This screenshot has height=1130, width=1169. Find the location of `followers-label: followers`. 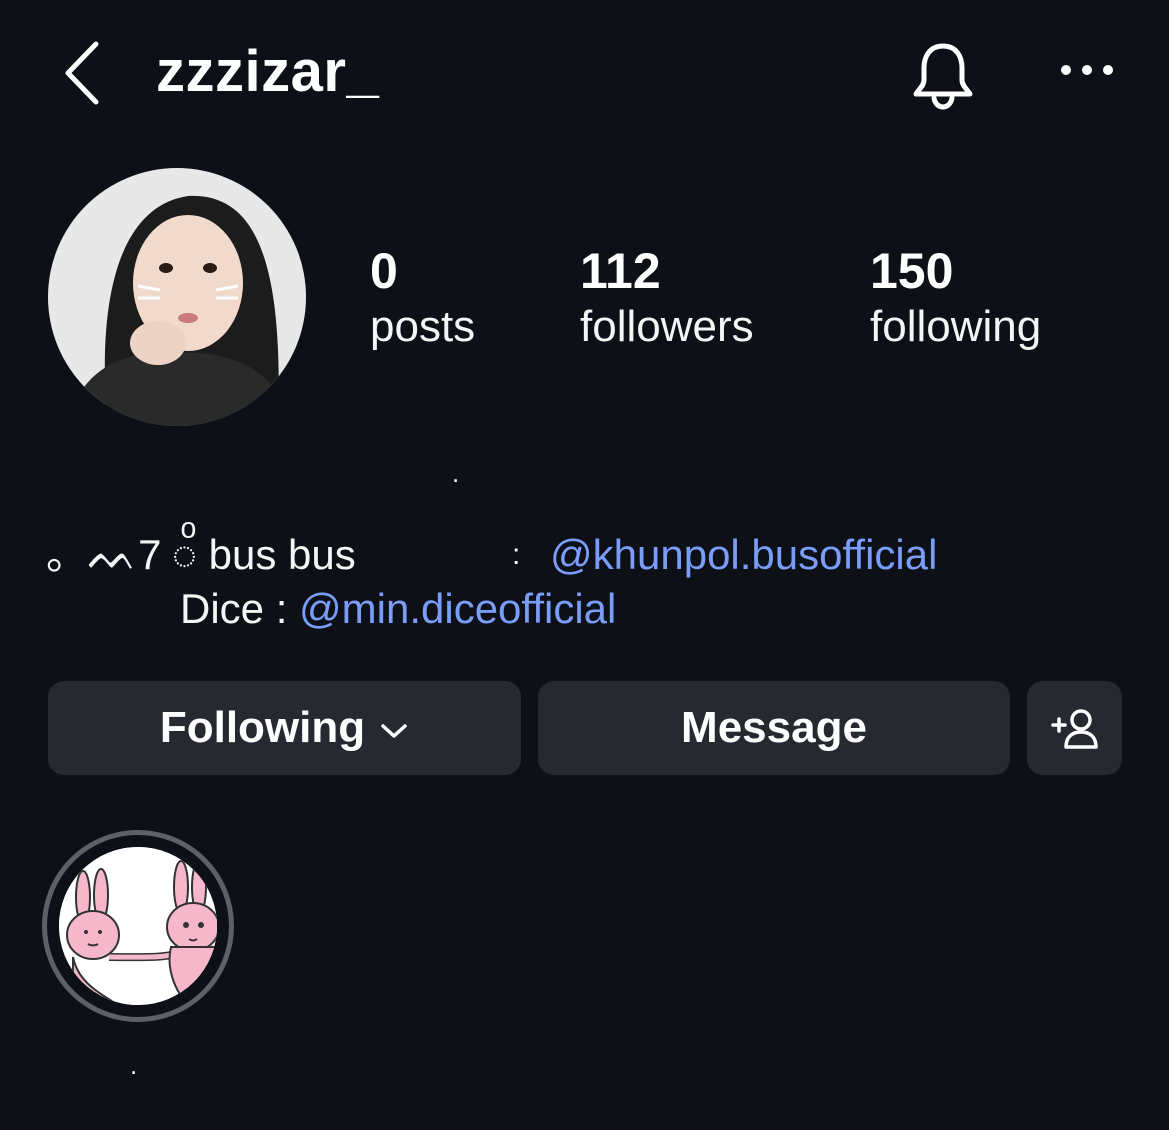

followers-label: followers is located at coordinates (667, 326).